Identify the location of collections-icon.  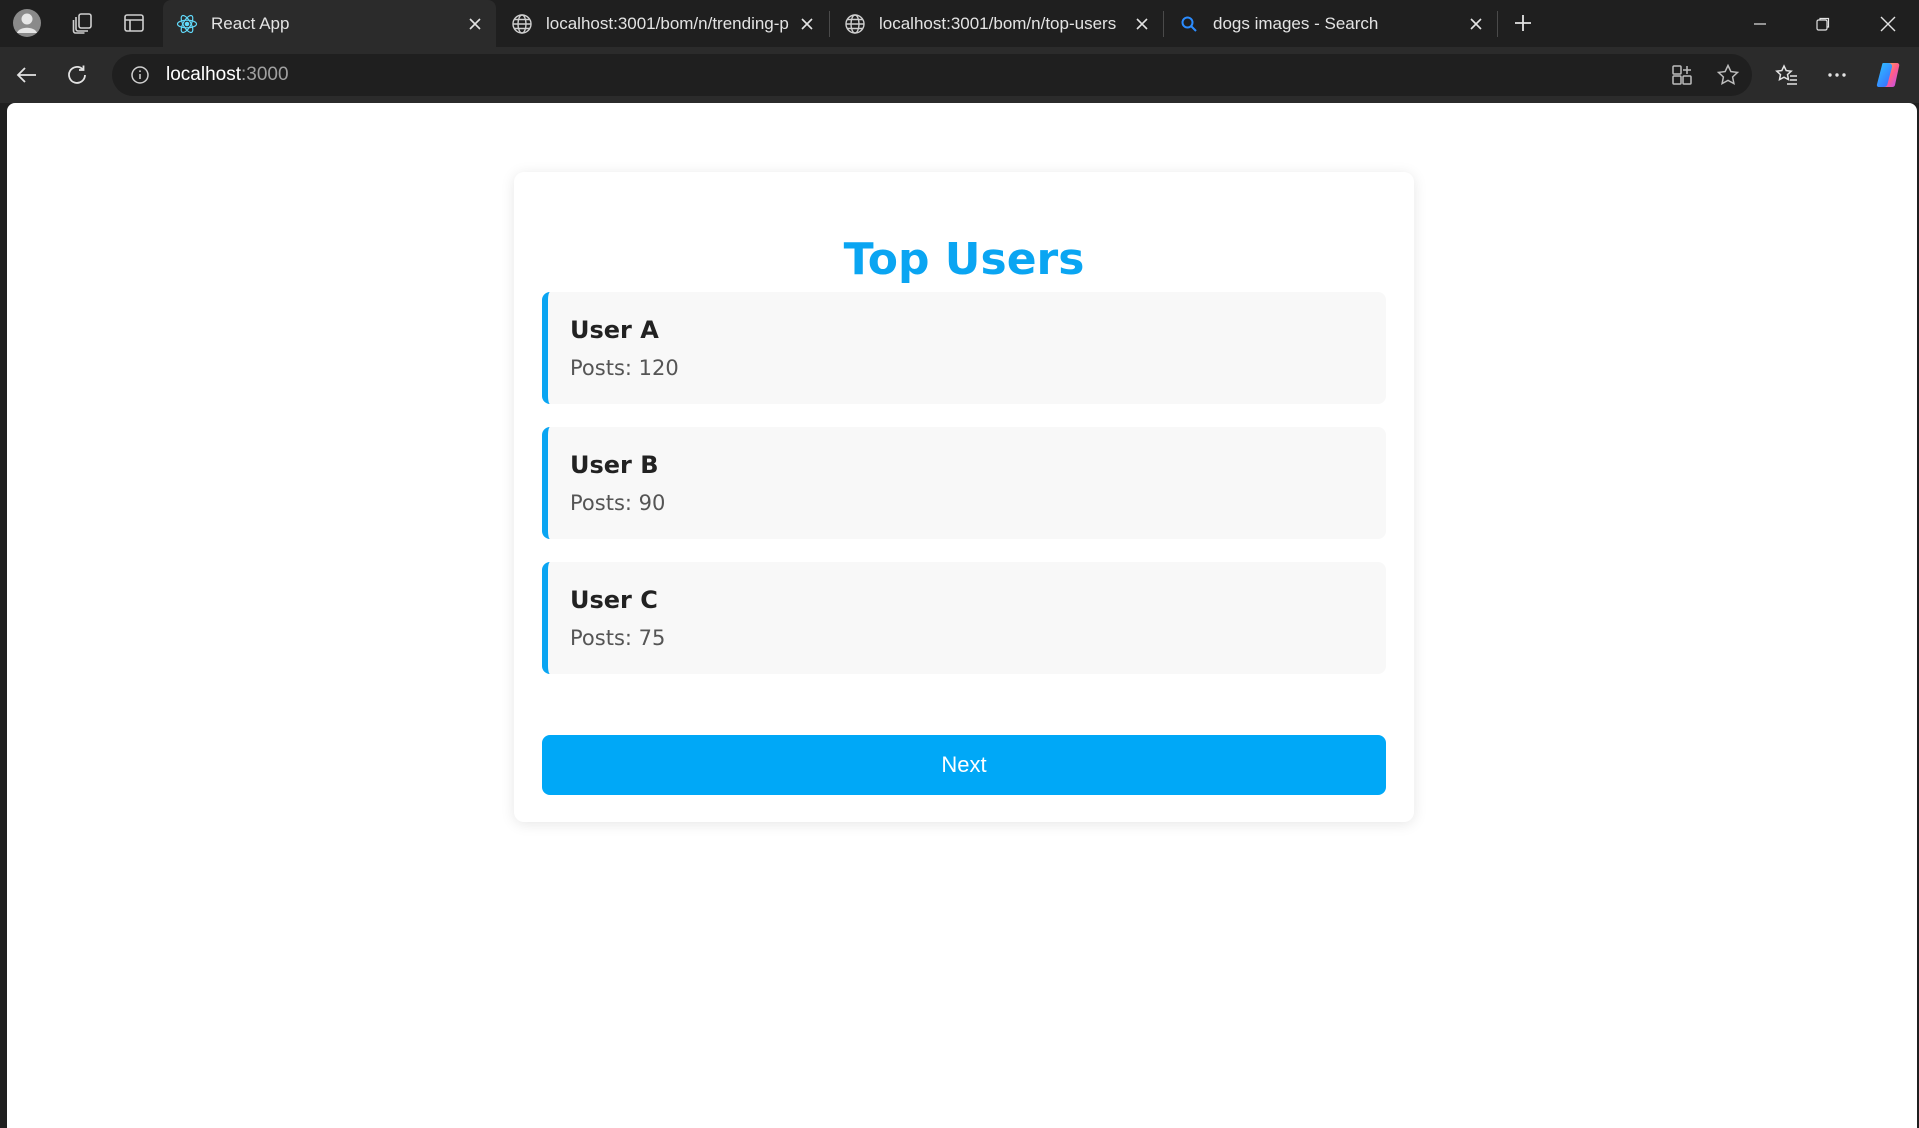
(83, 22).